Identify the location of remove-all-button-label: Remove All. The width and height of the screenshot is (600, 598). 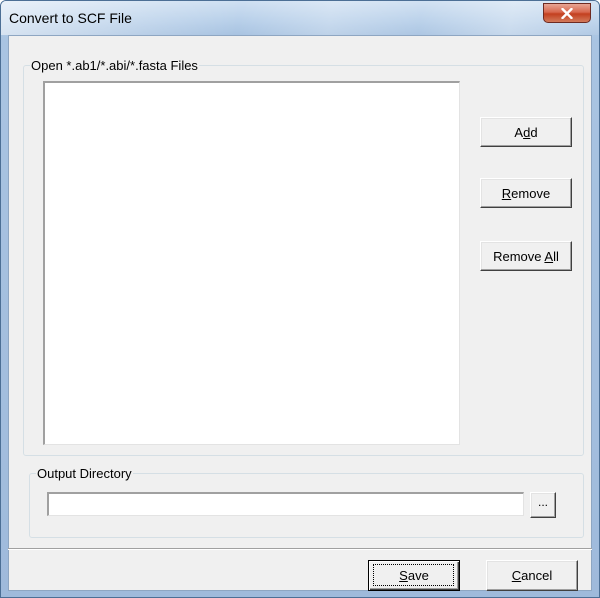
(526, 256).